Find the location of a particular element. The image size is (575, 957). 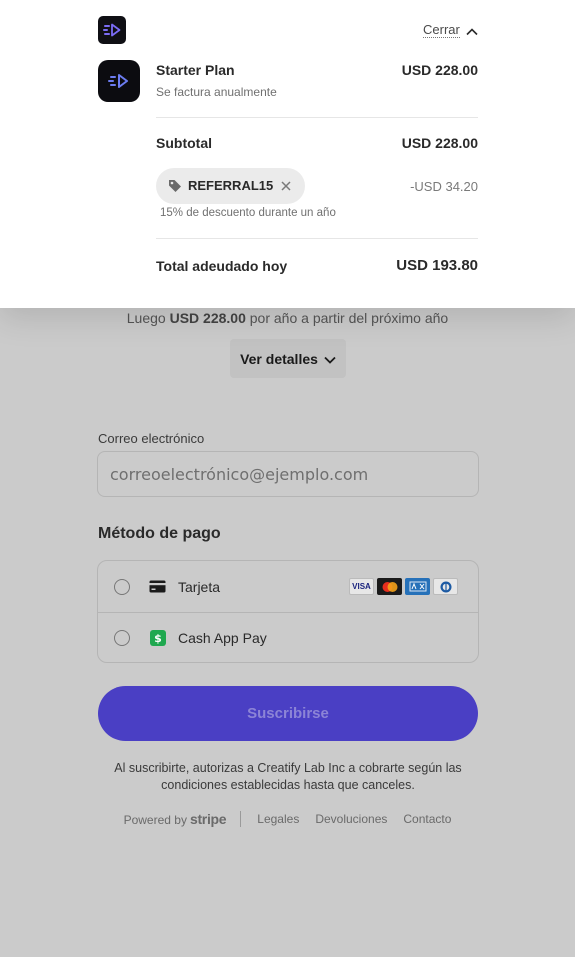

payment-method-list: Tarjeta VISA $ Cash App Pay is located at coordinates (288, 611).